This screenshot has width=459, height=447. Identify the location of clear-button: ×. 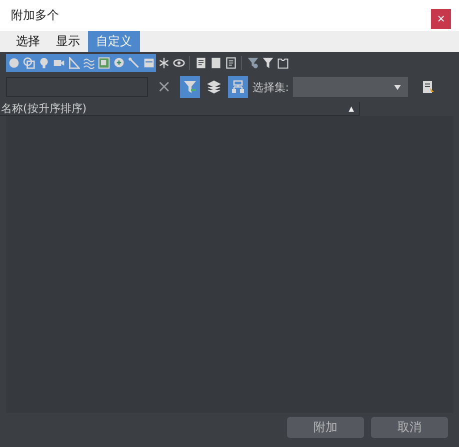
(164, 87).